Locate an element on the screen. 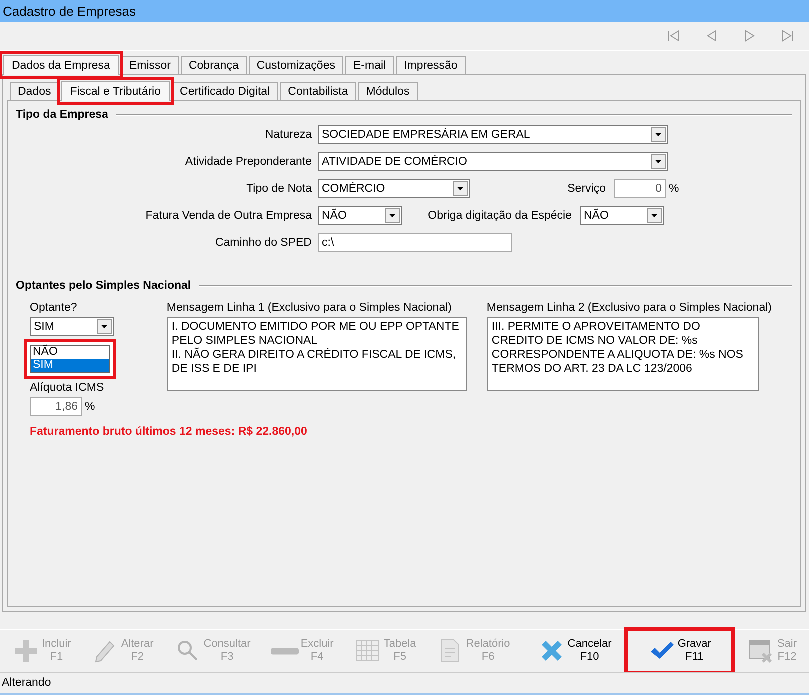 The height and width of the screenshot is (695, 809). field-label: Mensagem Linha 1 (Exclusivo para o Simples Nacional) is located at coordinates (309, 308).